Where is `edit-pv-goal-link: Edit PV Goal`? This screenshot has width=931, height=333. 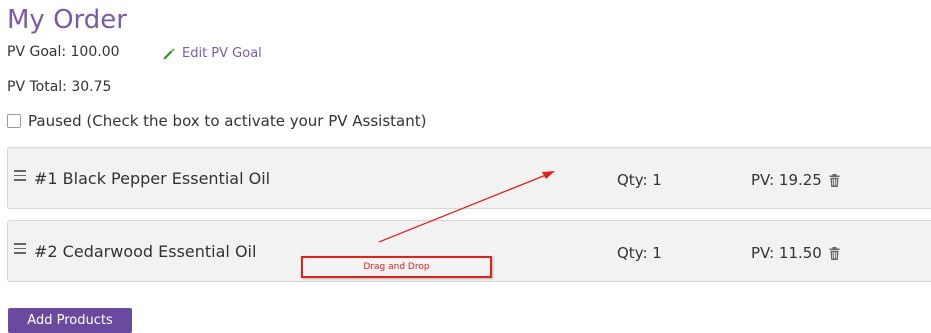
edit-pv-goal-link: Edit PV Goal is located at coordinates (212, 54).